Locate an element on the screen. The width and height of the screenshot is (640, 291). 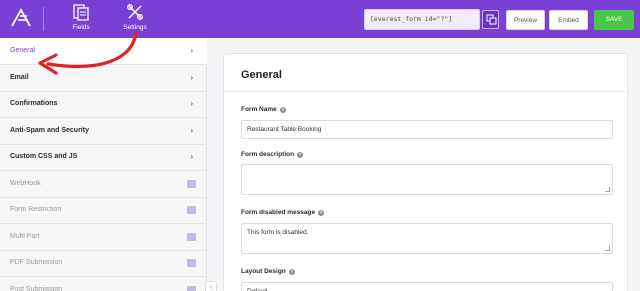
sidebar-item-label: Email is located at coordinates (19, 77).